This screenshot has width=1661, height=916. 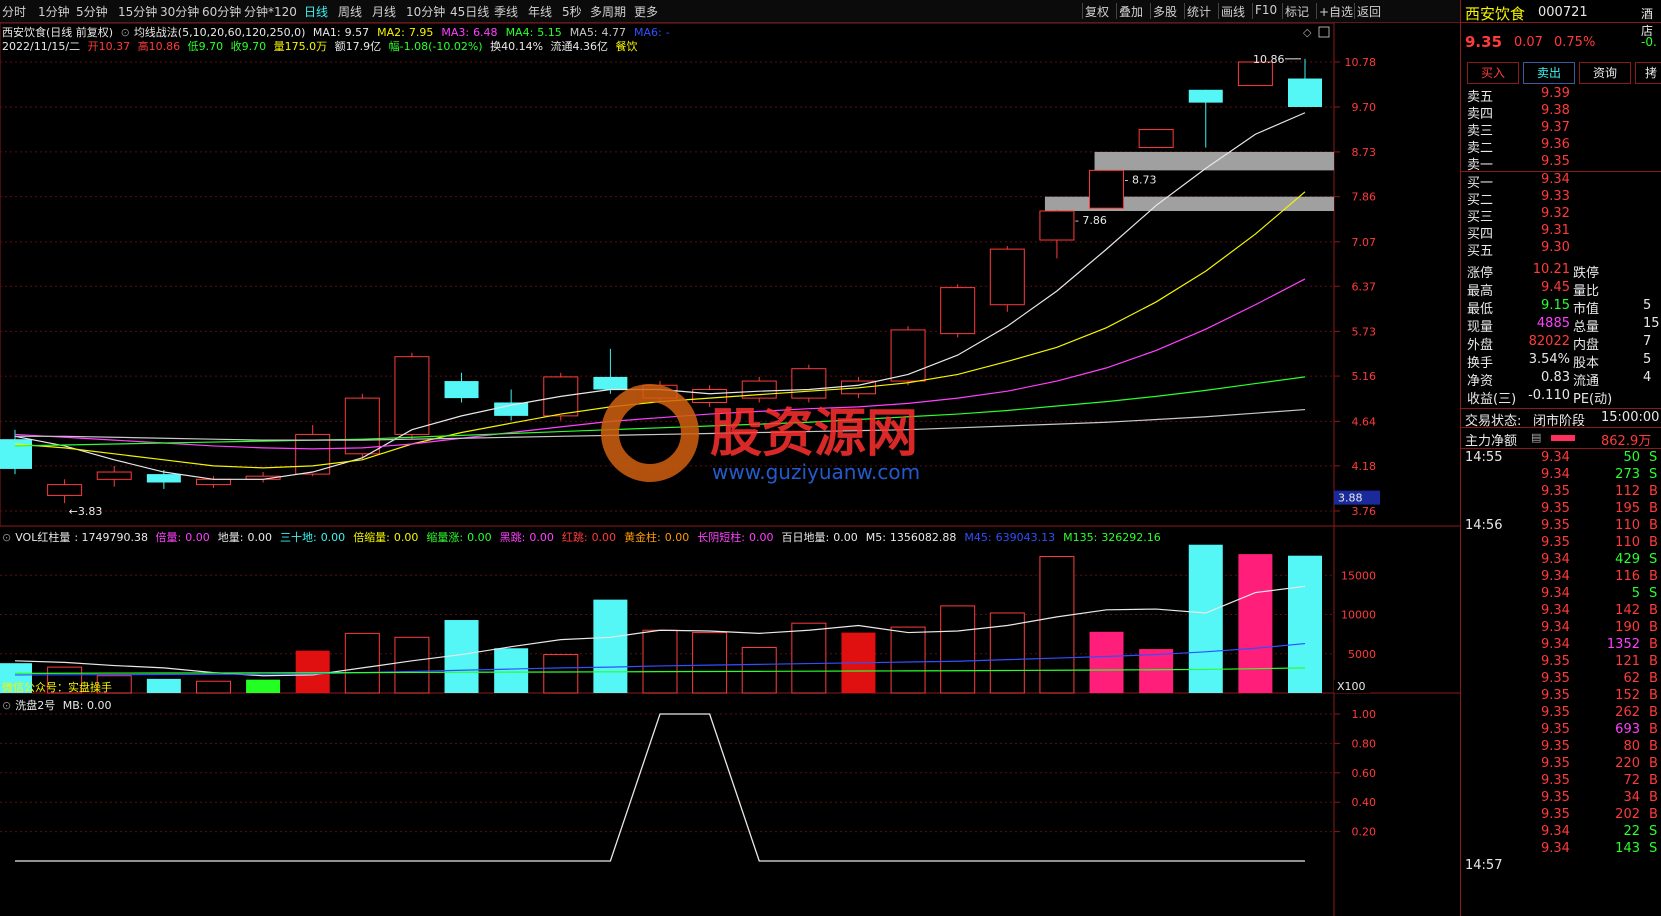 I want to click on tick-row: 9.34 142 B, so click(x=1561, y=612).